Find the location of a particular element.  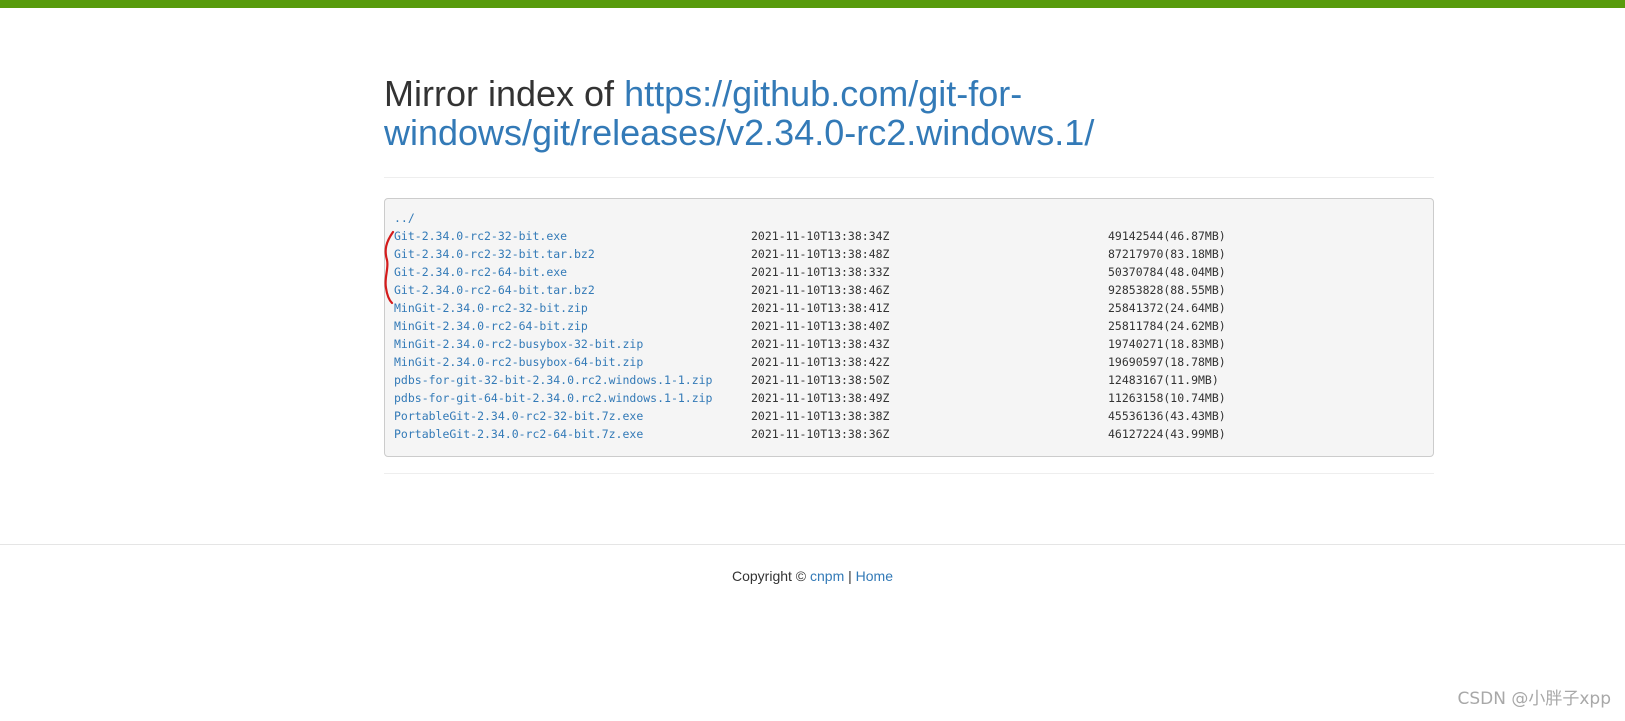

file-date: 2021-11-10T13:38:49Z is located at coordinates (820, 398).